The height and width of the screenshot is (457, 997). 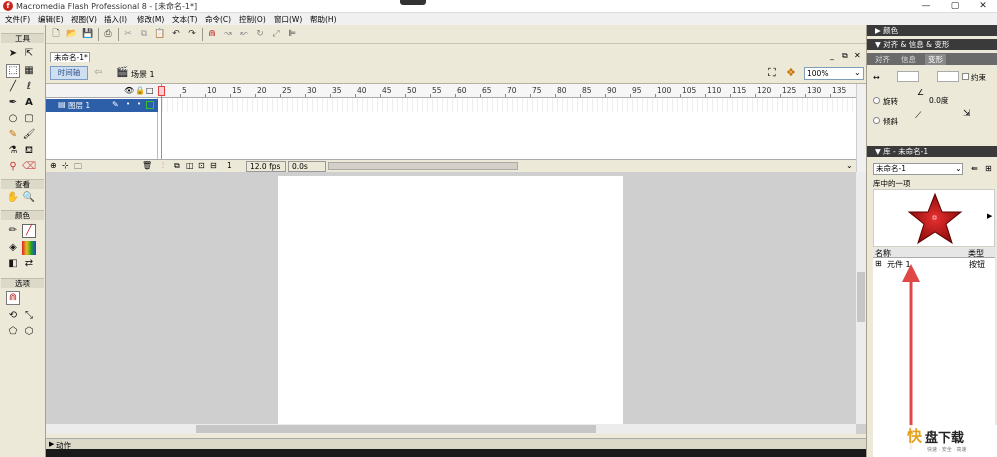 I want to click on open-folder-icon: 📂, so click(x=72, y=34).